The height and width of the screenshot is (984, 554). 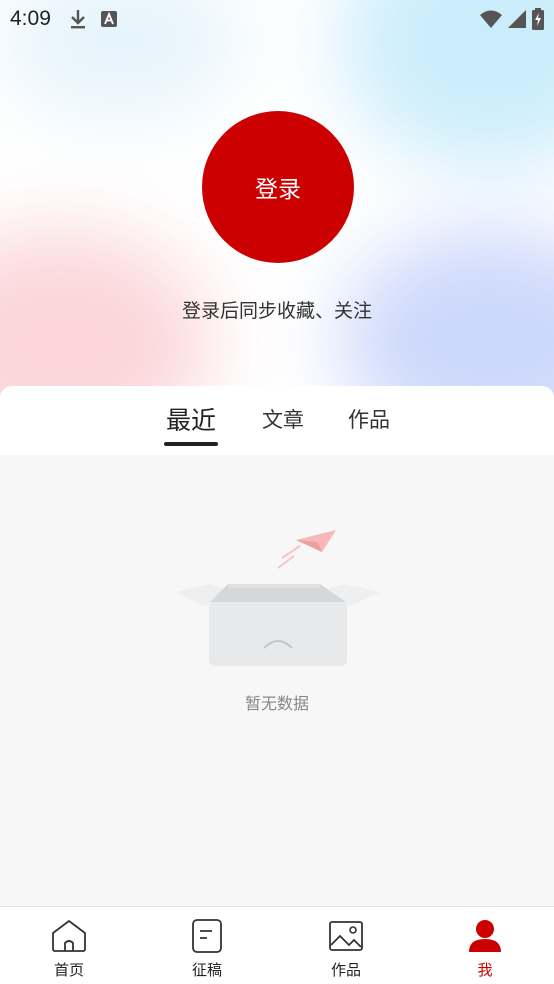 I want to click on tab-recent: 最近, so click(x=191, y=423).